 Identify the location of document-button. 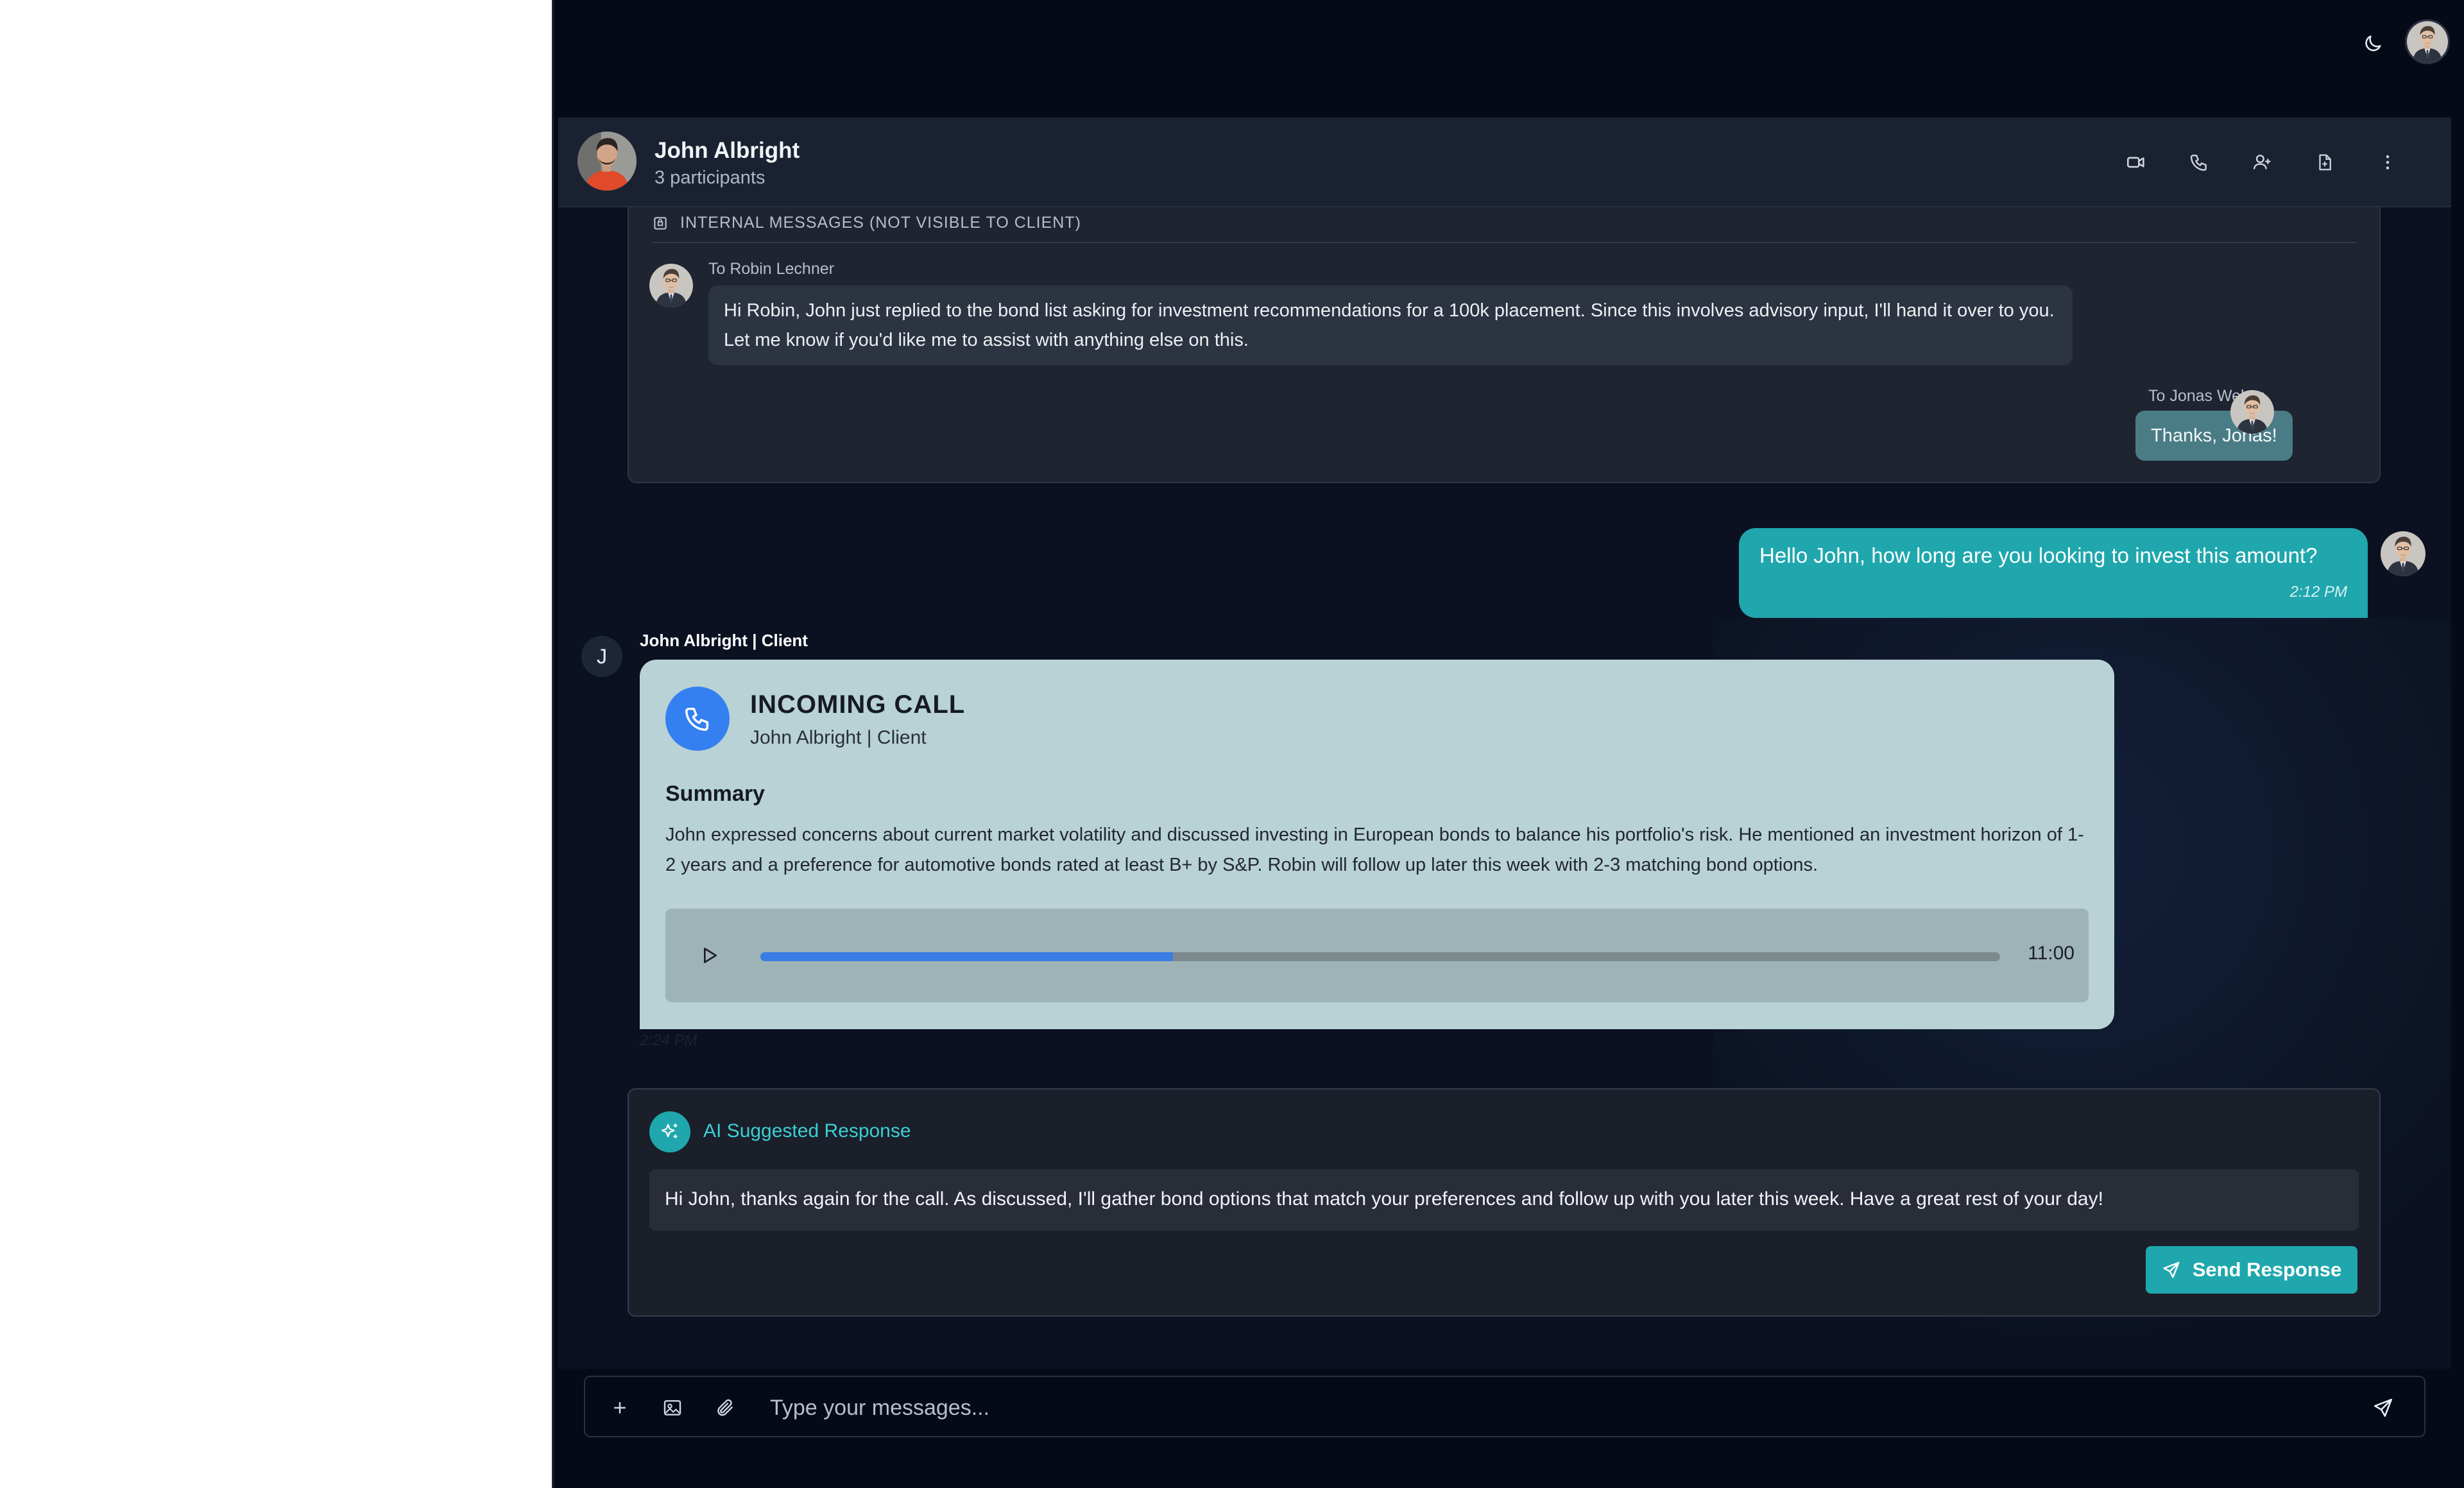
(2325, 162).